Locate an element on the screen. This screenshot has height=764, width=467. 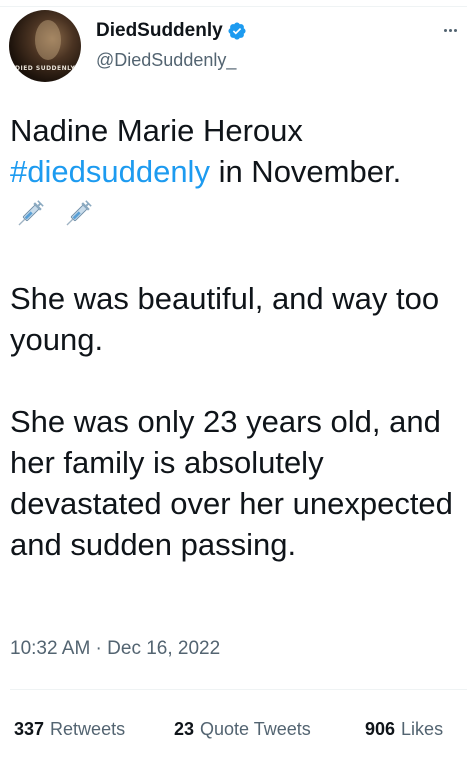
quote-tweets-label: Quote Tweets is located at coordinates (255, 729).